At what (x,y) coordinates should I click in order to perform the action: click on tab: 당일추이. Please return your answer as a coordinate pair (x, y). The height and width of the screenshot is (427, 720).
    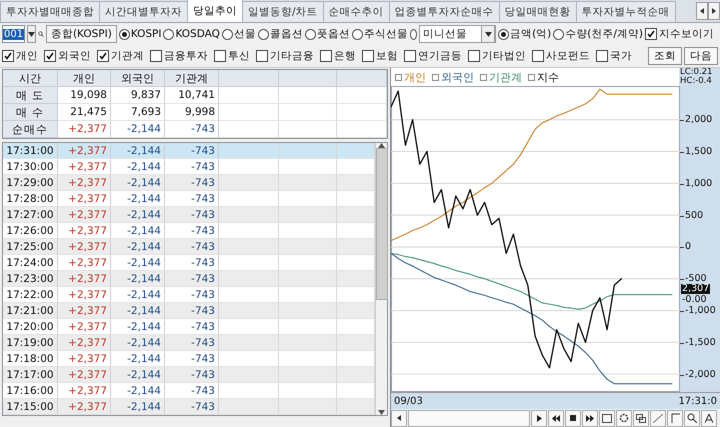
    Looking at the image, I should click on (215, 11).